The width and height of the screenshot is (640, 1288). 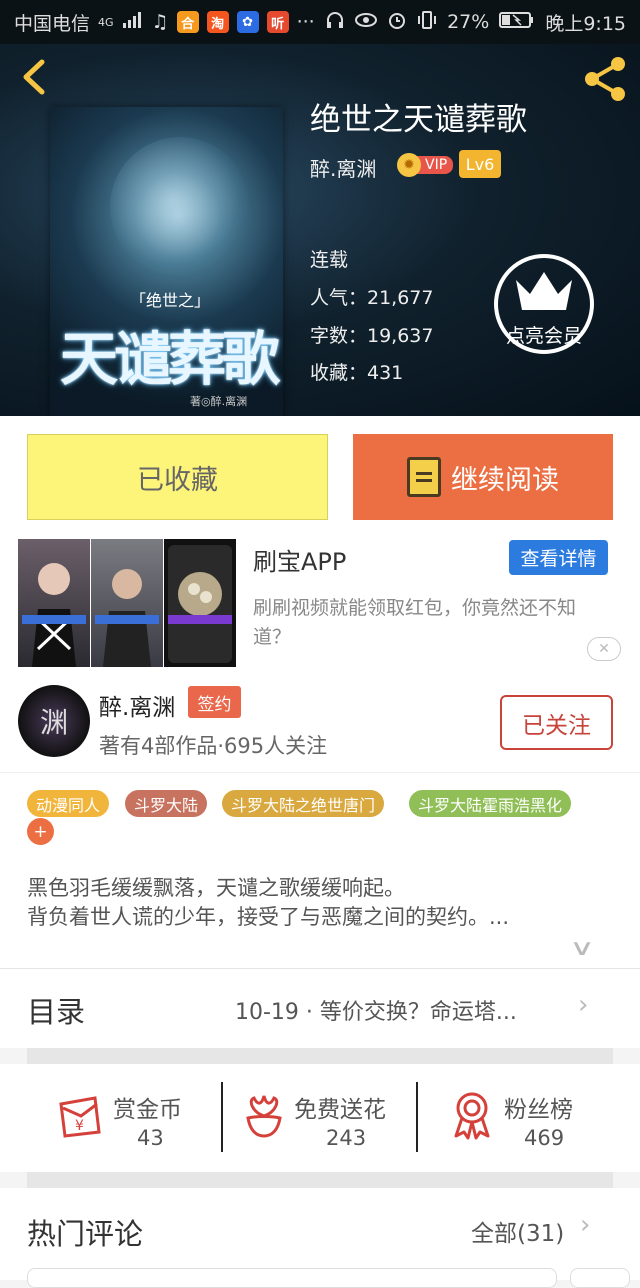 I want to click on author-name: 醉.离渊, so click(x=137, y=705).